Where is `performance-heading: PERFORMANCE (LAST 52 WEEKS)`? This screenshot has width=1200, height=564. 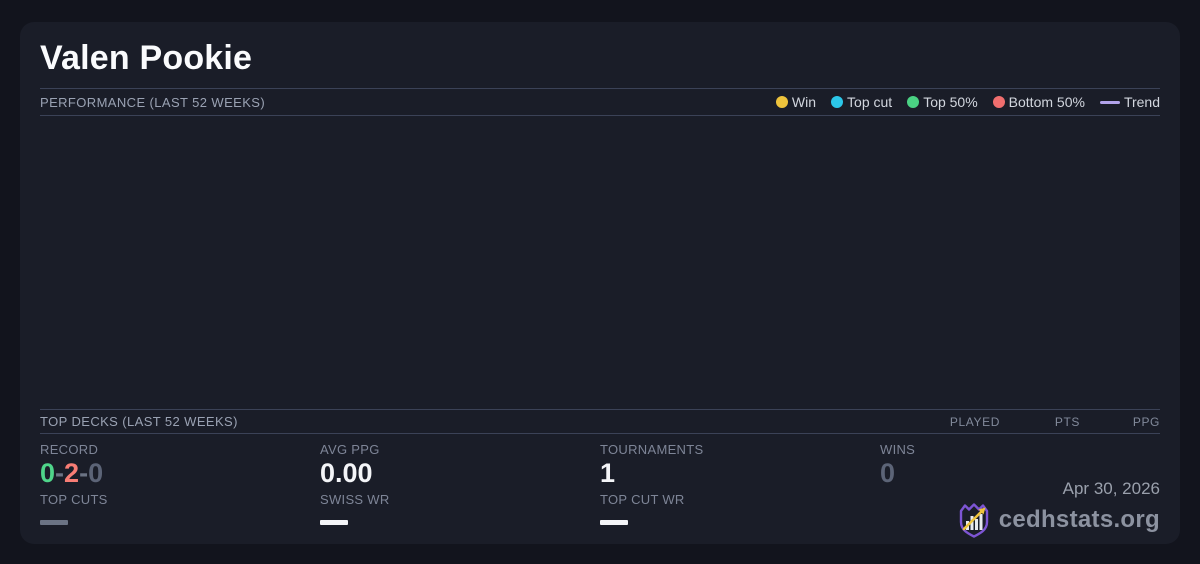
performance-heading: PERFORMANCE (LAST 52 WEEKS) is located at coordinates (153, 102).